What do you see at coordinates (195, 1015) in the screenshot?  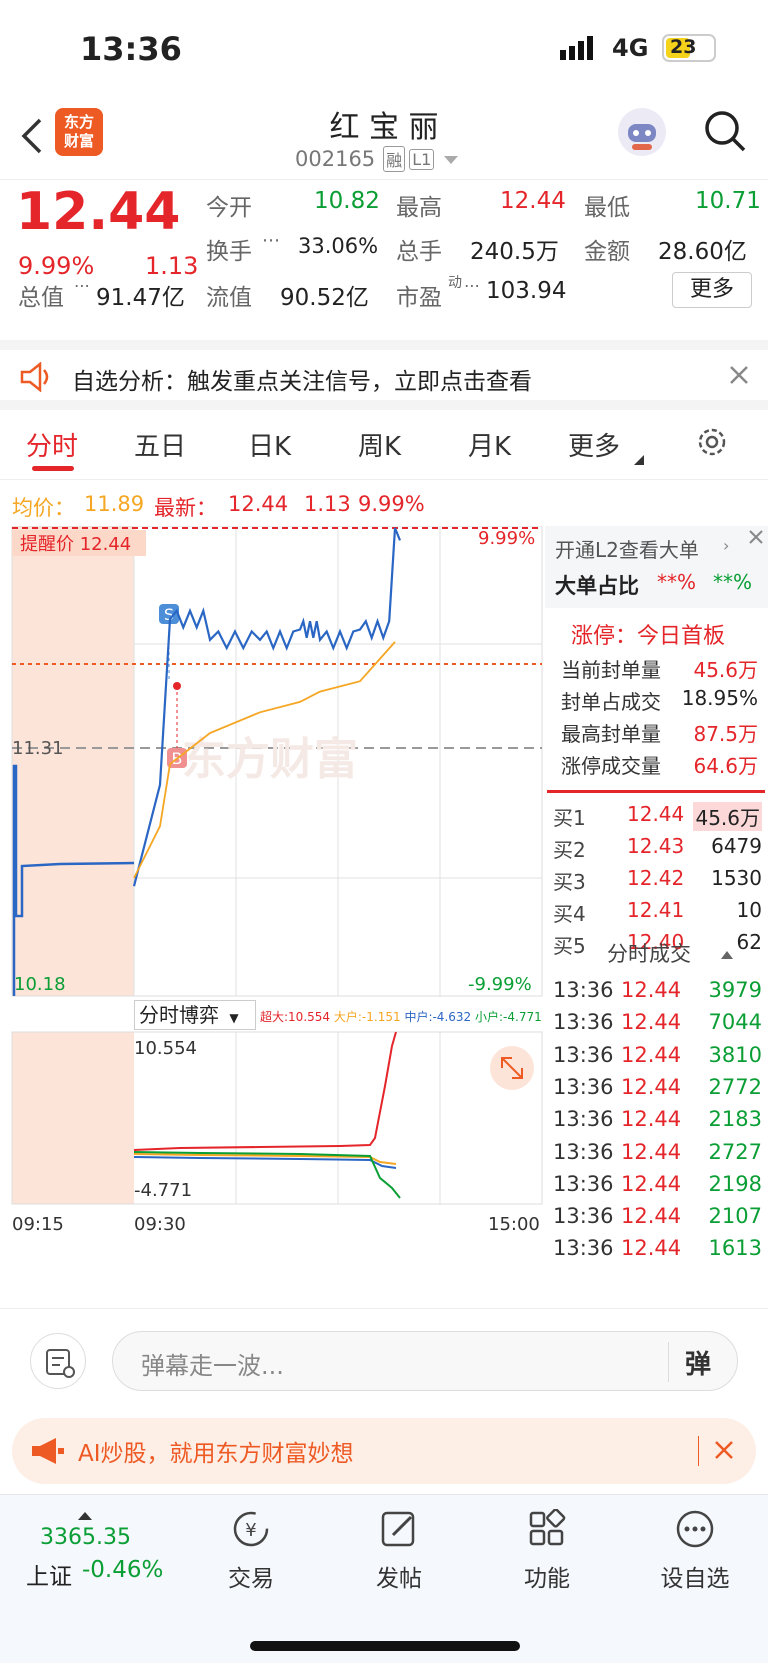 I see `indicator-select: 分时博弈 ▼` at bounding box center [195, 1015].